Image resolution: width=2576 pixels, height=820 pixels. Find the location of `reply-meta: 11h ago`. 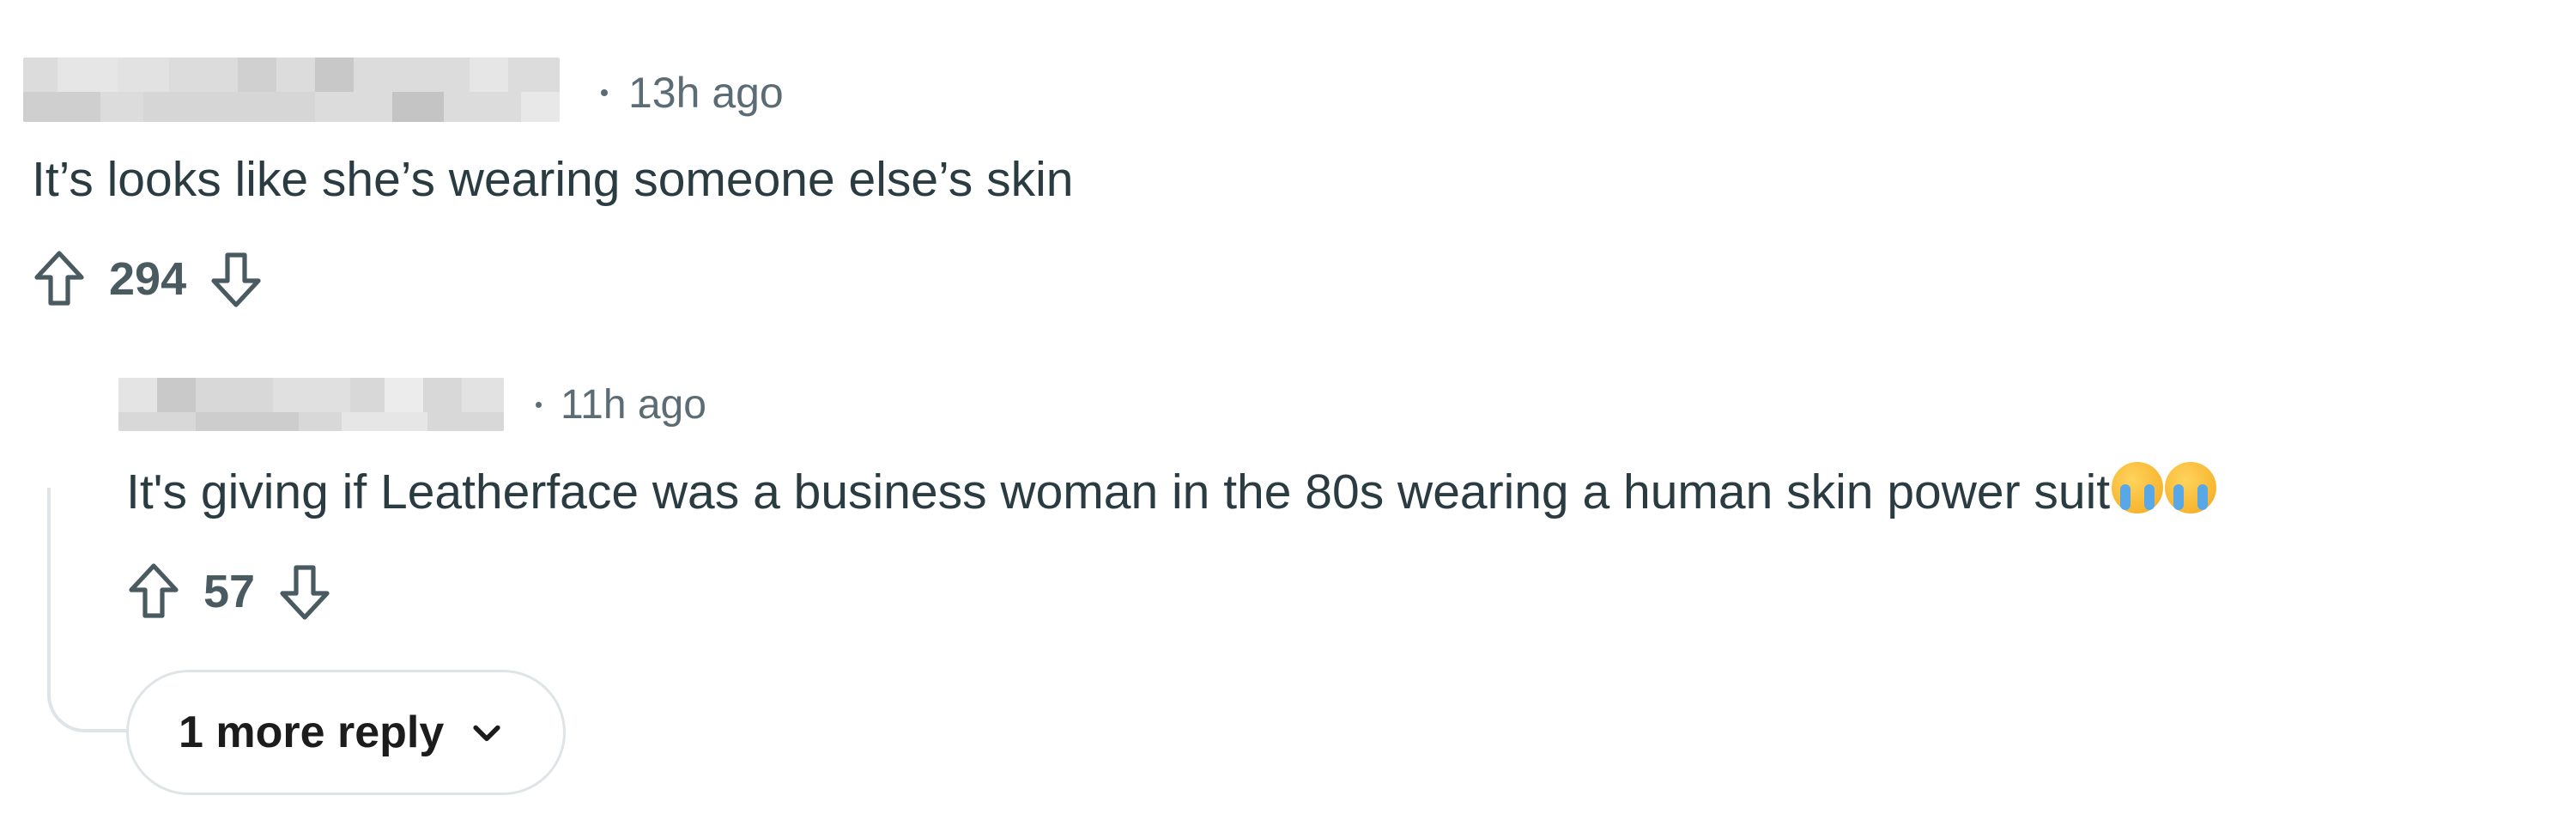

reply-meta: 11h ago is located at coordinates (621, 404).